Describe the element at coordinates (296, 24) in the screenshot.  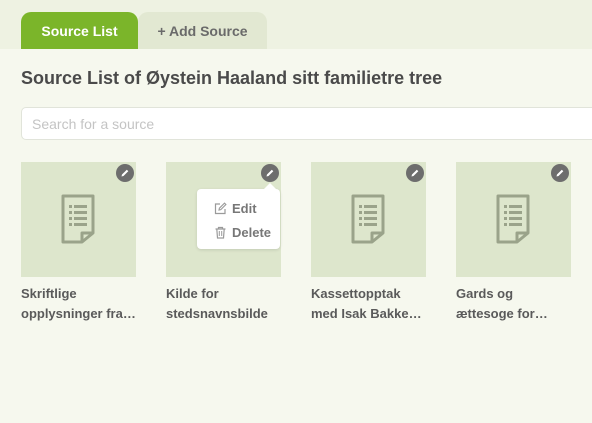
I see `tab-bar: Source List + Add Source` at that location.